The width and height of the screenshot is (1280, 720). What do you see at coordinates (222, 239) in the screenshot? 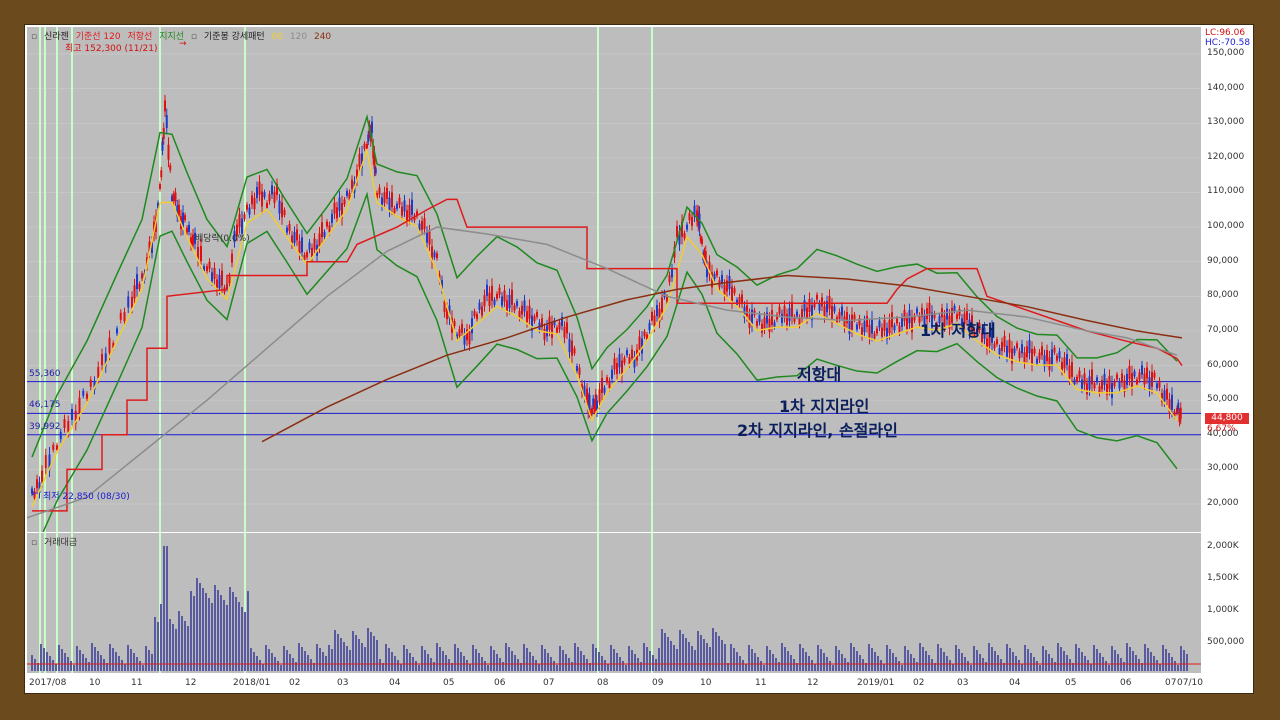
I see `dividend-note: 배당락(0.0%)` at bounding box center [222, 239].